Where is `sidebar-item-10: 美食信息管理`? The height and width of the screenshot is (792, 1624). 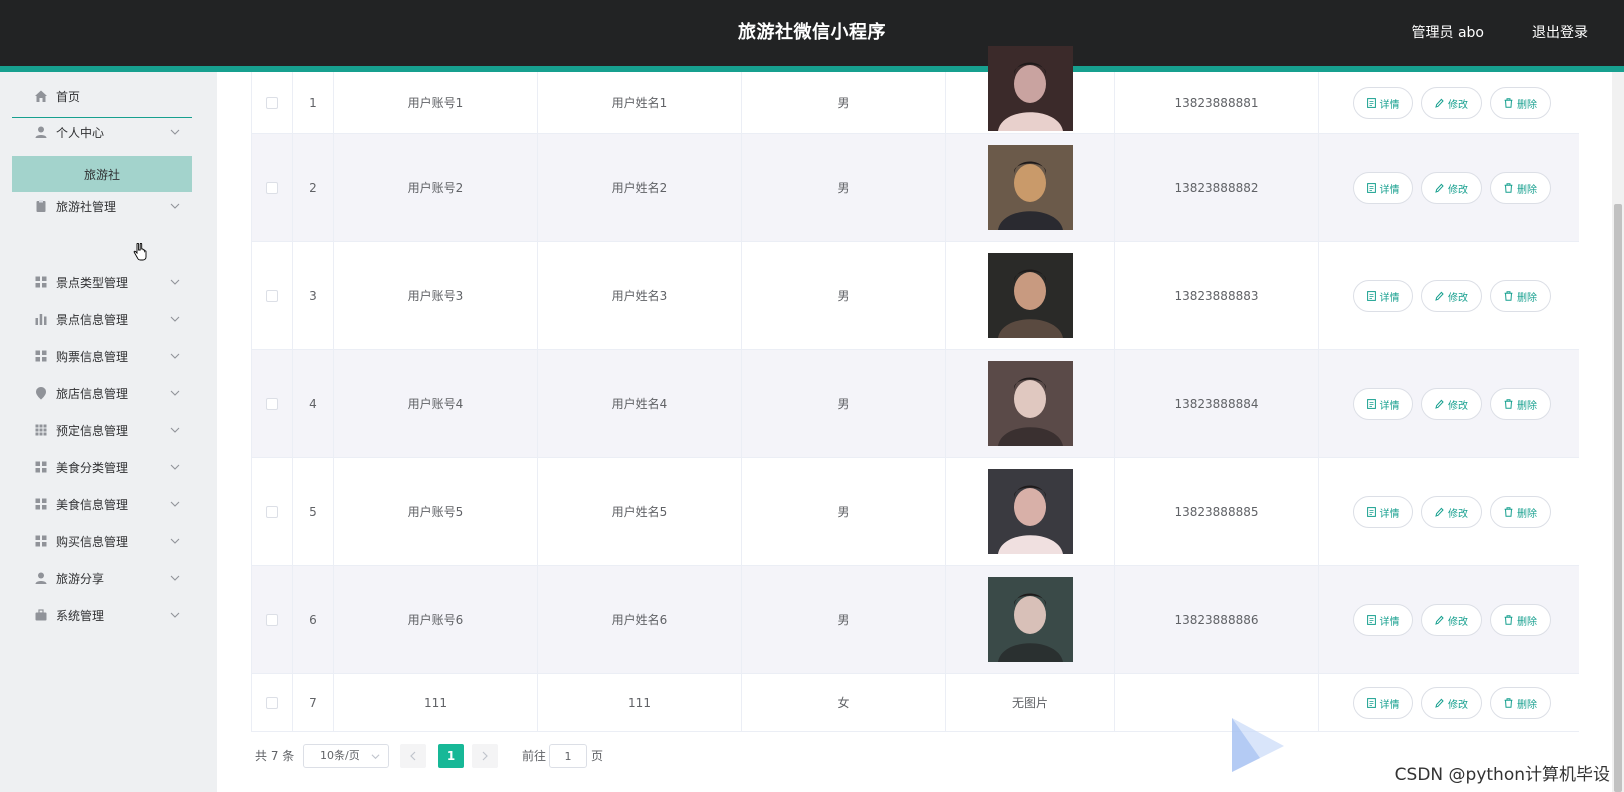
sidebar-item-10: 美食信息管理 is located at coordinates (102, 504).